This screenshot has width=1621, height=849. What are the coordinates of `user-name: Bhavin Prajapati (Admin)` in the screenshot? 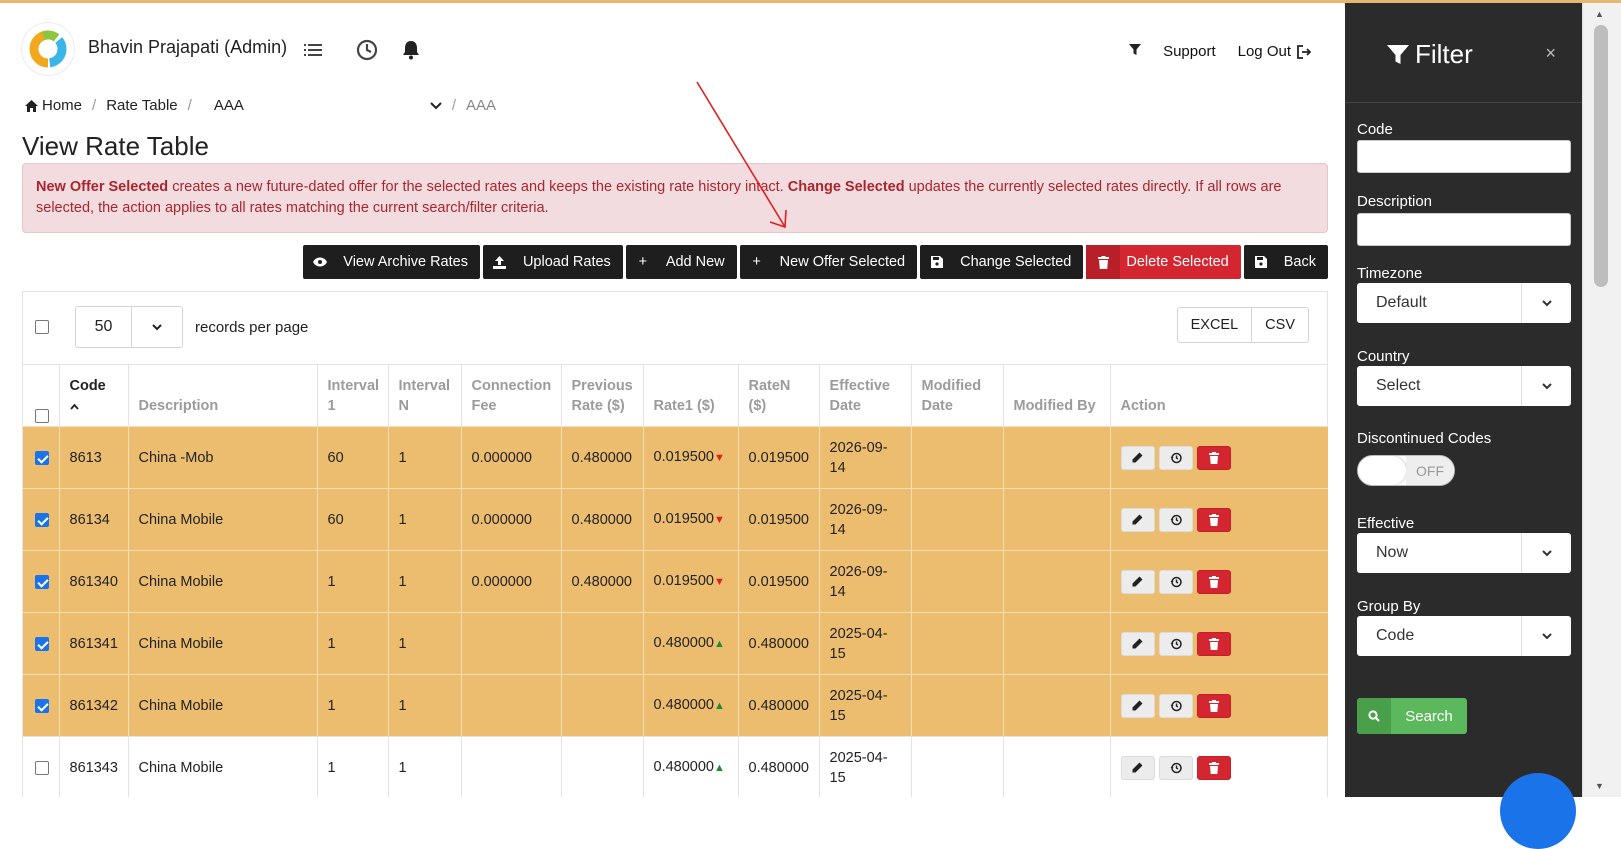 It's located at (187, 47).